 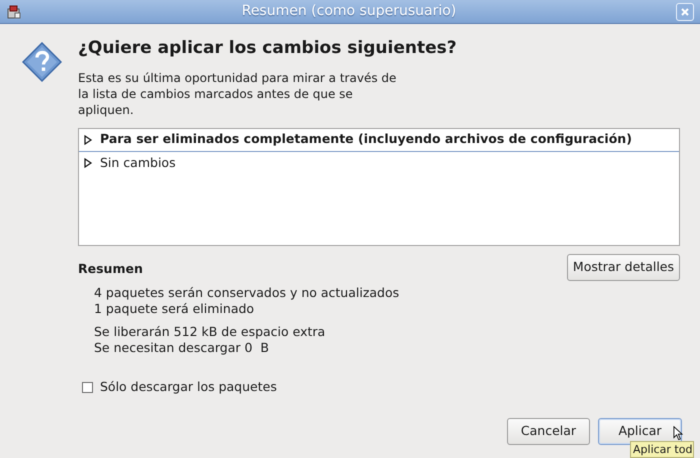 What do you see at coordinates (349, 11) in the screenshot?
I see `window-title: Resumen (como superusuario)` at bounding box center [349, 11].